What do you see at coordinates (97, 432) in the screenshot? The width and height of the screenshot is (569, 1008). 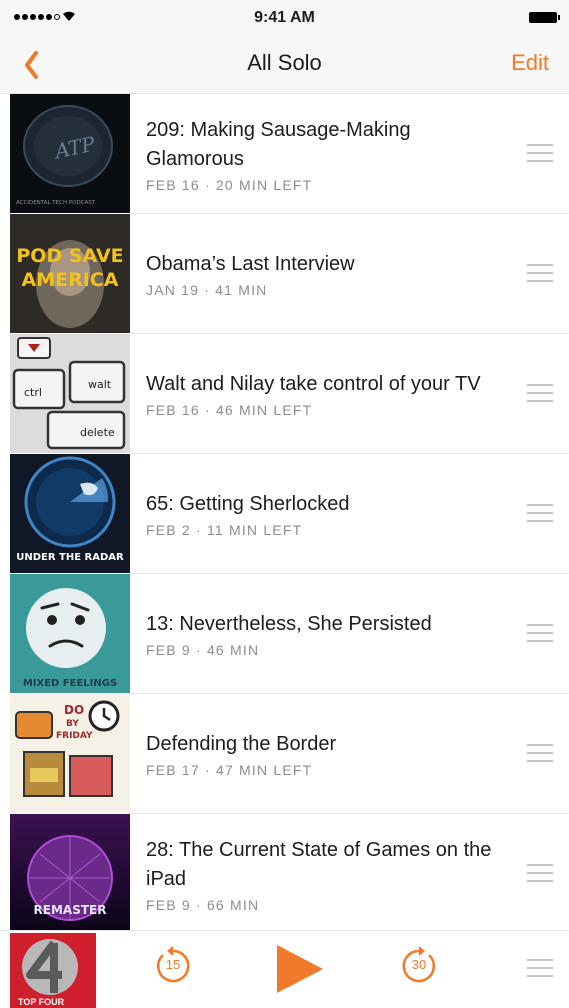 I see `svg-text: delete` at bounding box center [97, 432].